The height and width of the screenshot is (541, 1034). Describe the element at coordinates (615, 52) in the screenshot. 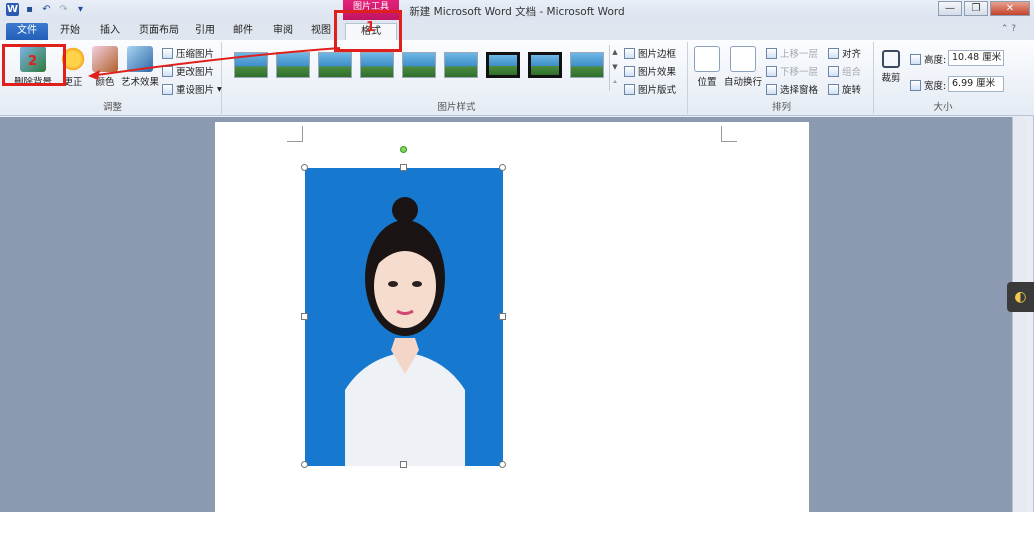

I see `scroll-up-icon: ▲` at that location.